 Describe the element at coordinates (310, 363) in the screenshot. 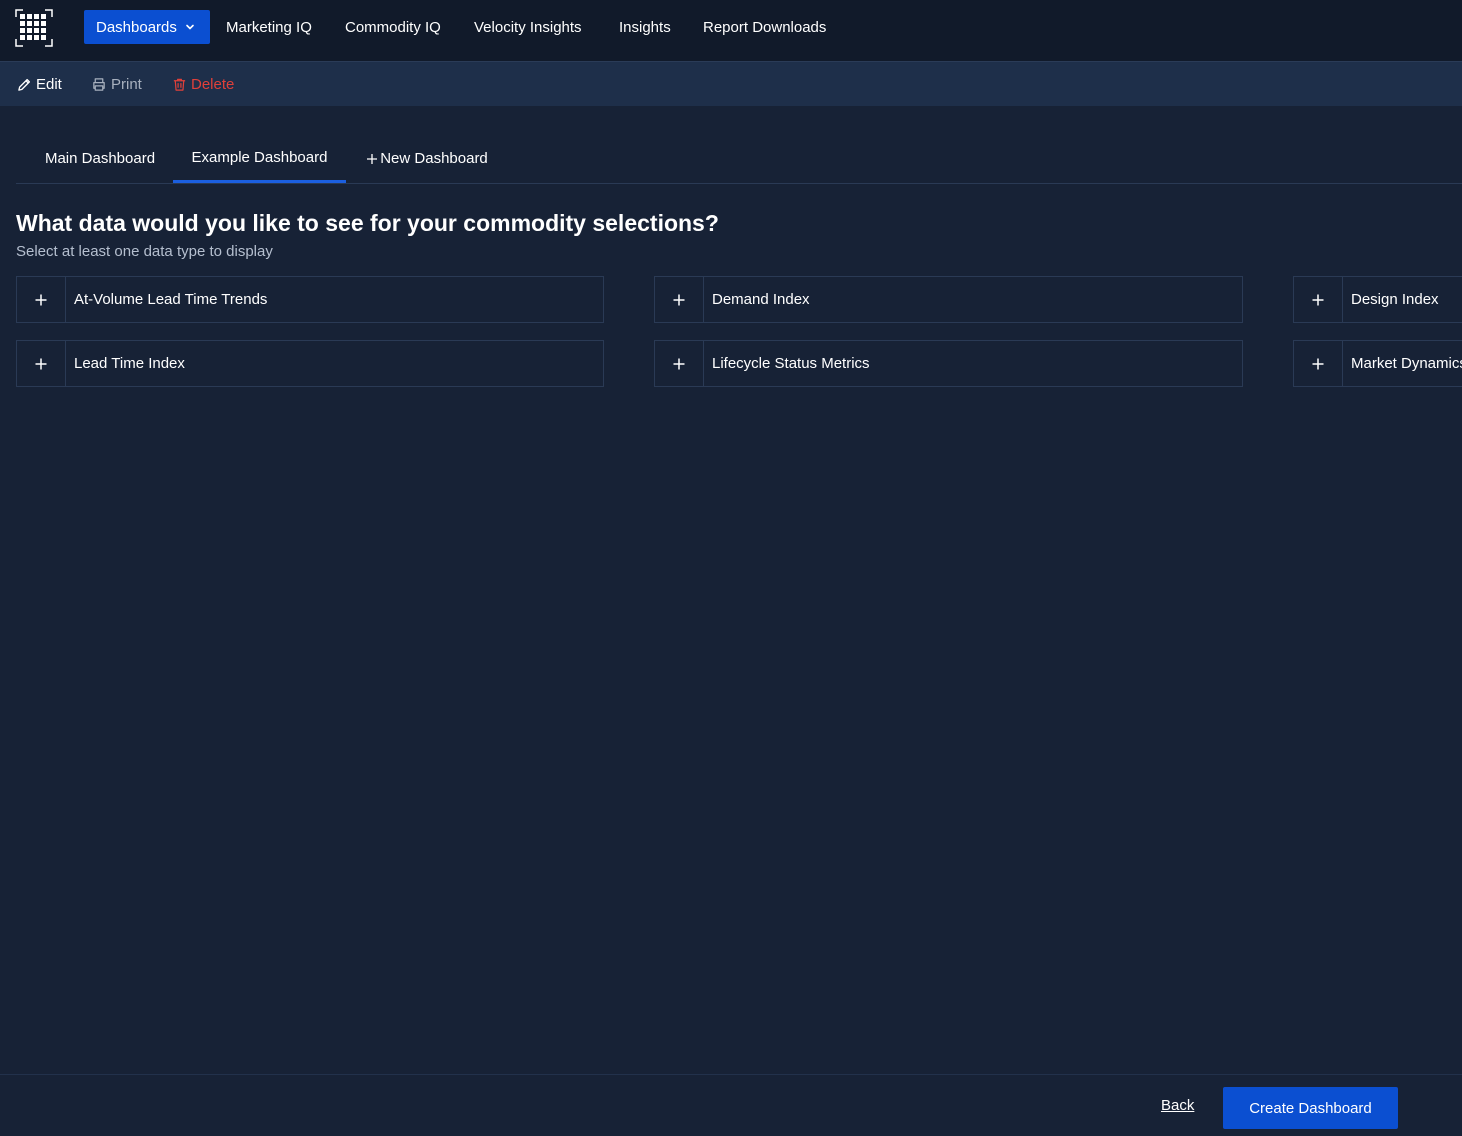

I see `data-type-option: Lead Time Index` at that location.